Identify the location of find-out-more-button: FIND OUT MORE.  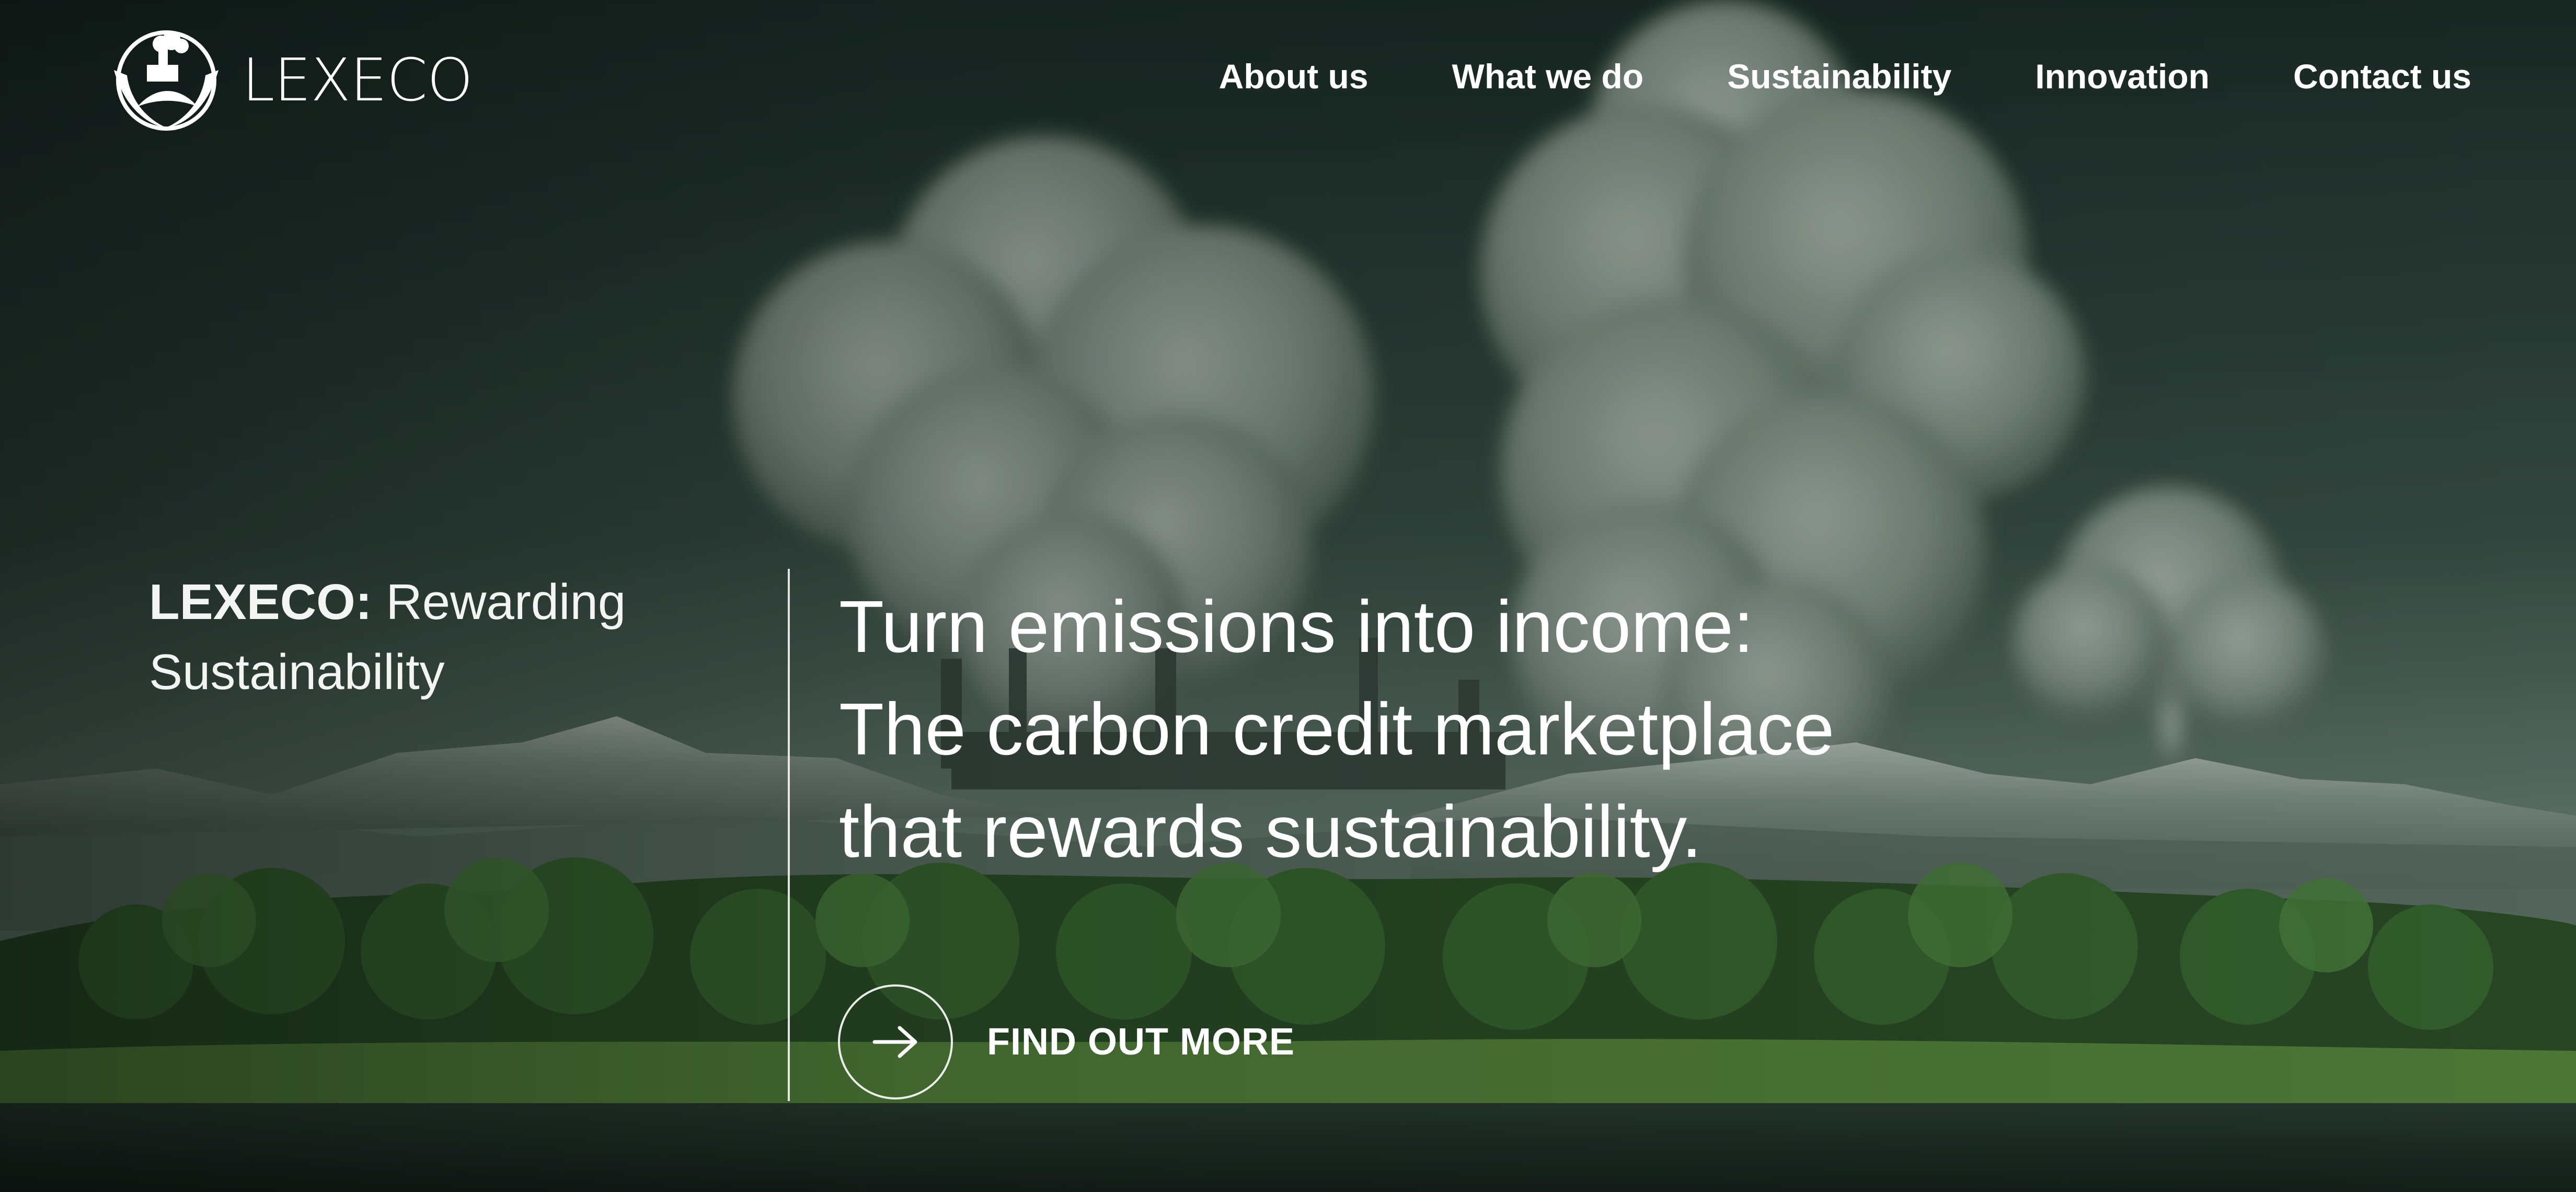
(1066, 1041).